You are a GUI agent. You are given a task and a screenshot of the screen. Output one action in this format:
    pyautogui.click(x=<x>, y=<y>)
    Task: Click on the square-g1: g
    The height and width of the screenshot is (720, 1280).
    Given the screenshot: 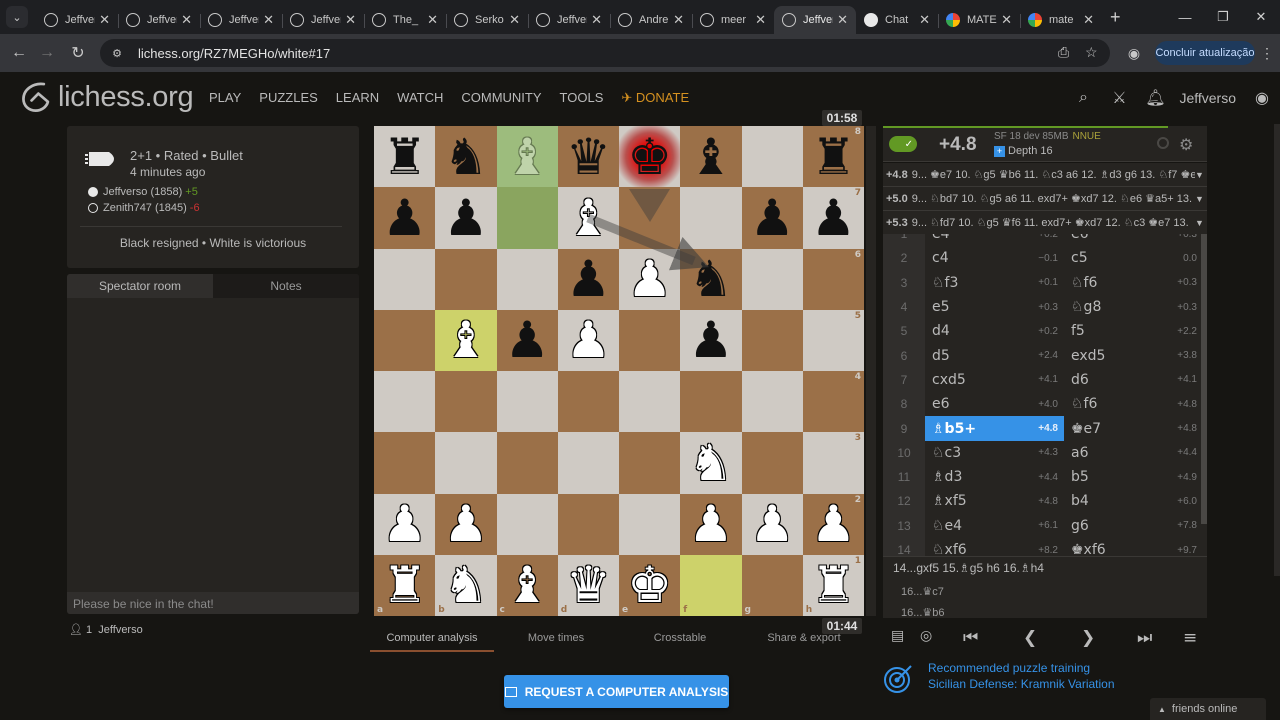 What is the action you would take?
    pyautogui.click(x=772, y=585)
    